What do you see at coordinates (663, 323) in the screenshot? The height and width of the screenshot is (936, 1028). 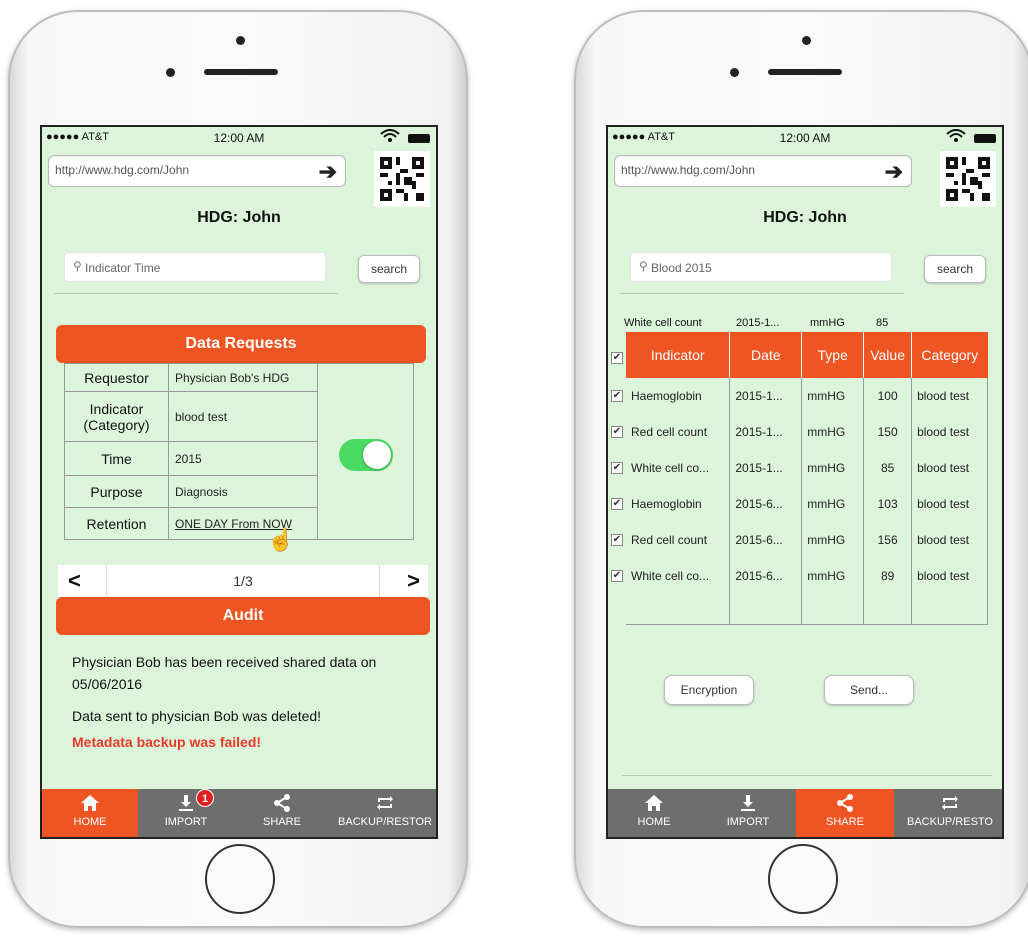 I see `prev-row-cell: White cell count` at bounding box center [663, 323].